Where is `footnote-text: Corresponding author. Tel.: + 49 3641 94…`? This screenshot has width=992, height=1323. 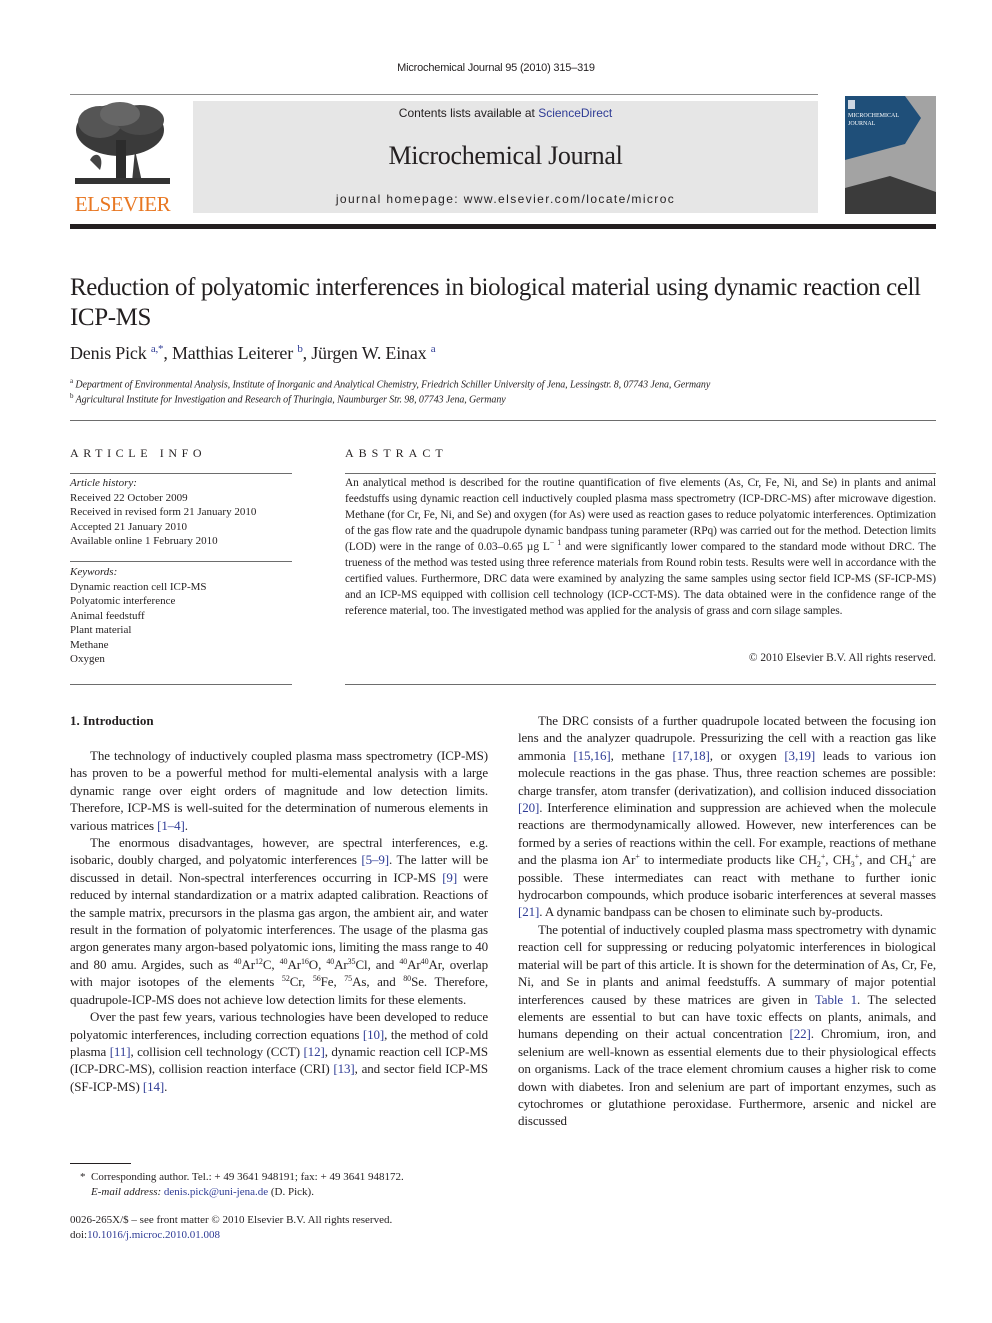 footnote-text: Corresponding author. Tel.: + 49 3641 94… is located at coordinates (247, 1177).